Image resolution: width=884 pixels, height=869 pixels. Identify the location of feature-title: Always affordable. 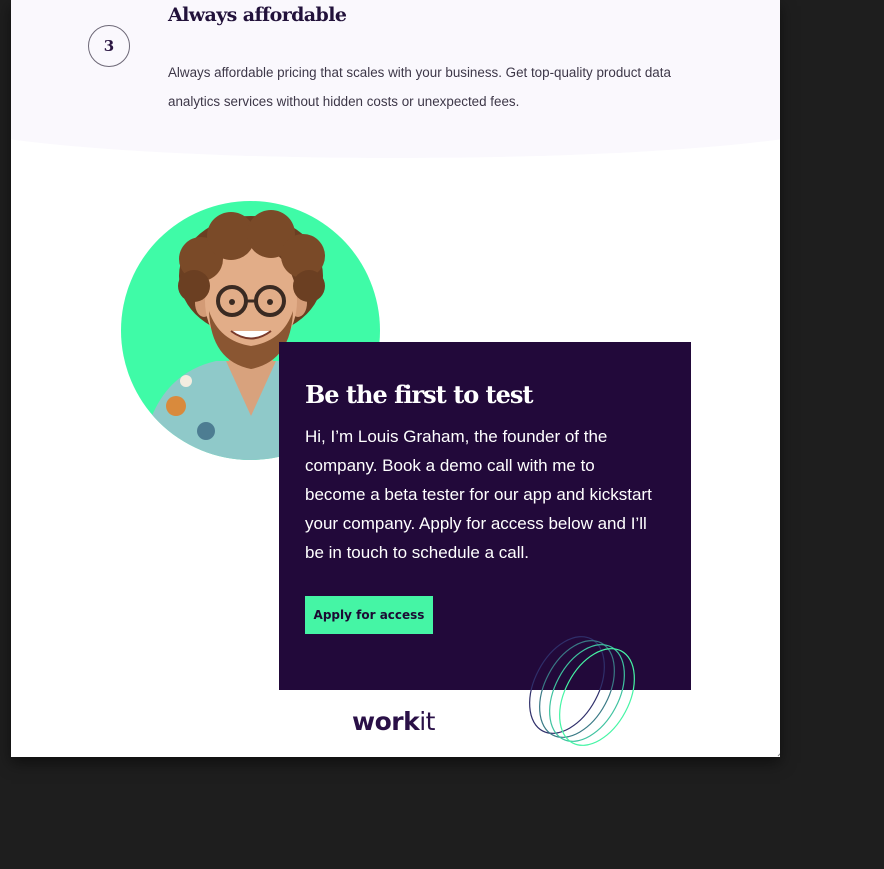
(257, 15).